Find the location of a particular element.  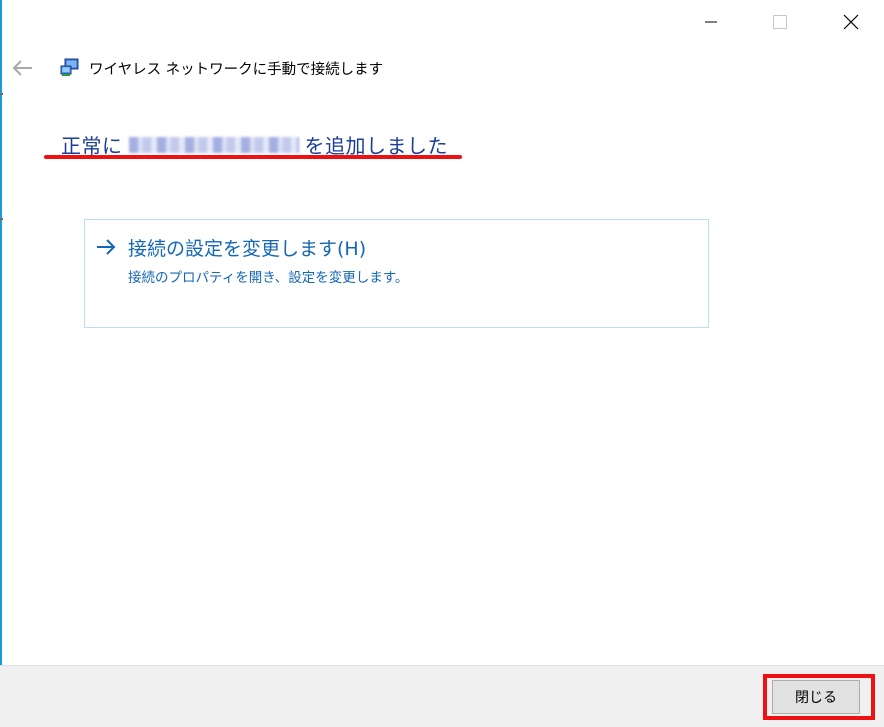

page-title: ワイヤレス ネットワークに手動で接続します is located at coordinates (236, 70).